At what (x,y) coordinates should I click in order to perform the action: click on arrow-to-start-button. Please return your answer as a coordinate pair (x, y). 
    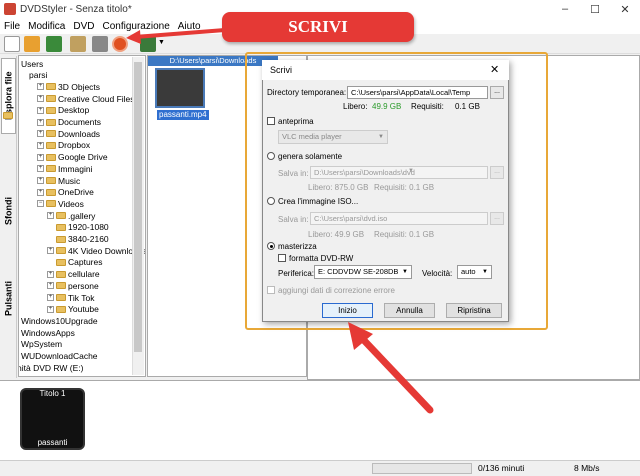
    Looking at the image, I should click on (391, 368).